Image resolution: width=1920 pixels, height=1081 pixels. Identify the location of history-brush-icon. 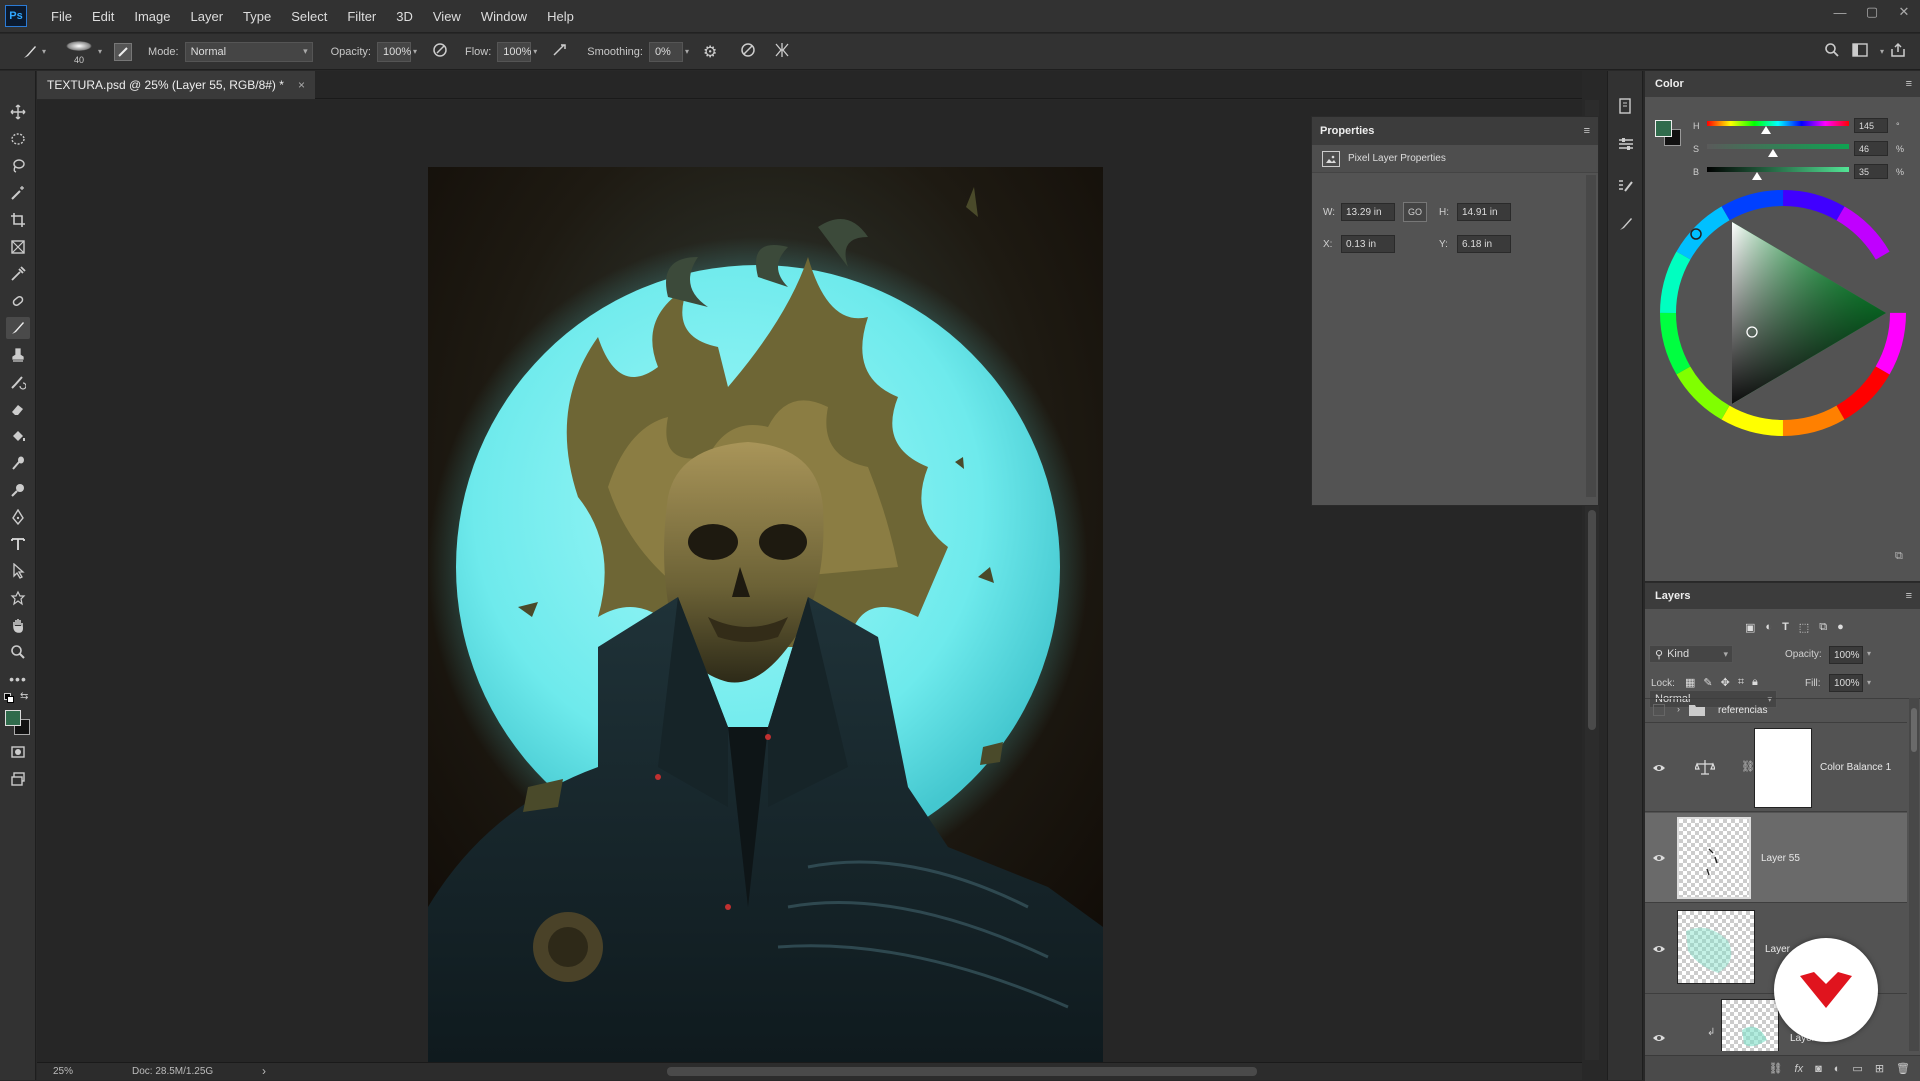
(18, 382).